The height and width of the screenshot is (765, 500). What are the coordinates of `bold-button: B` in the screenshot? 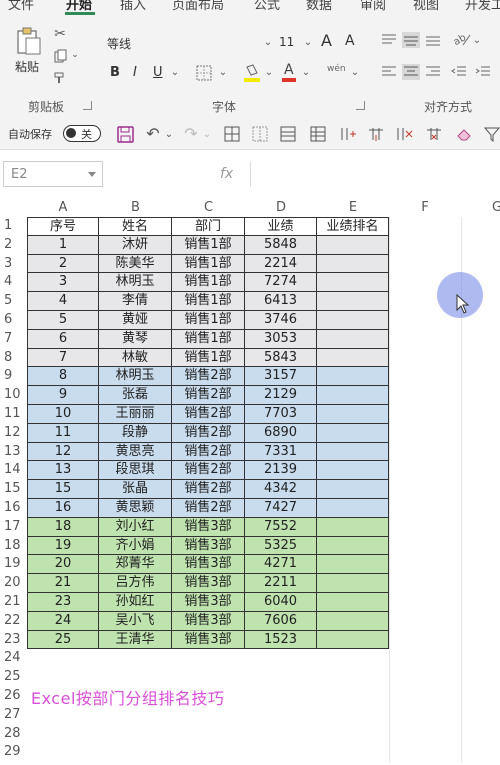 It's located at (115, 72).